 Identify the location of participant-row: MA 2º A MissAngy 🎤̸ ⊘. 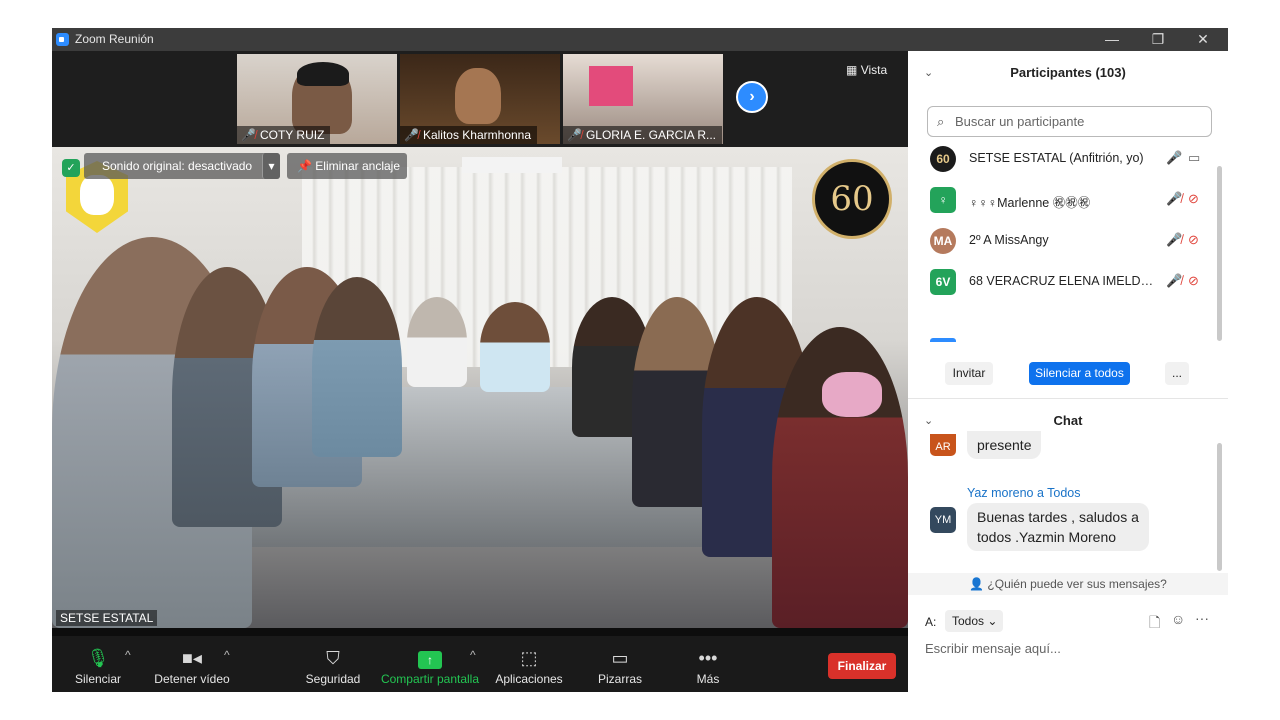
(1063, 241).